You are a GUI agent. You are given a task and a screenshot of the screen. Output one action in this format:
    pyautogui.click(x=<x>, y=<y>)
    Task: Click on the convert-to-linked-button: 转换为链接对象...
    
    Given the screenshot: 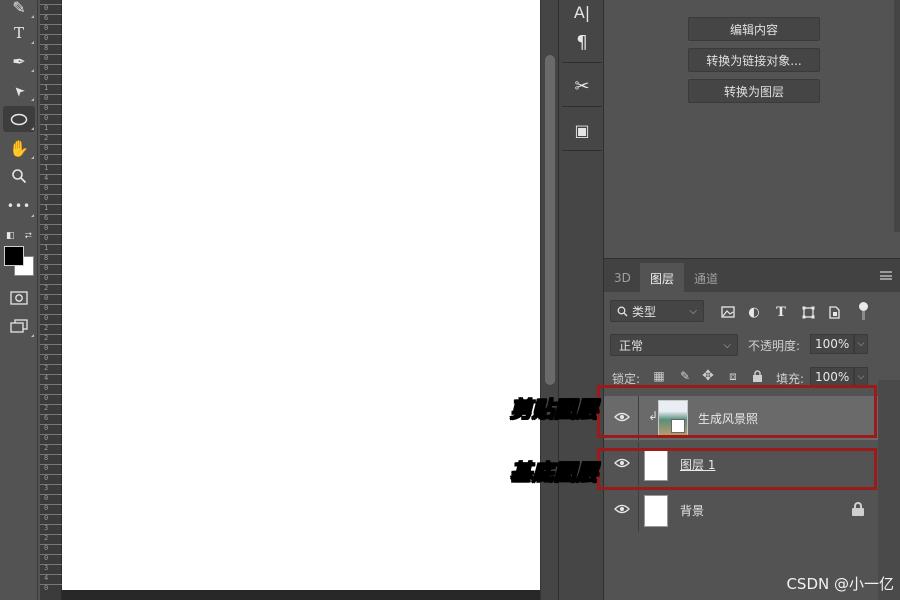 What is the action you would take?
    pyautogui.click(x=754, y=60)
    